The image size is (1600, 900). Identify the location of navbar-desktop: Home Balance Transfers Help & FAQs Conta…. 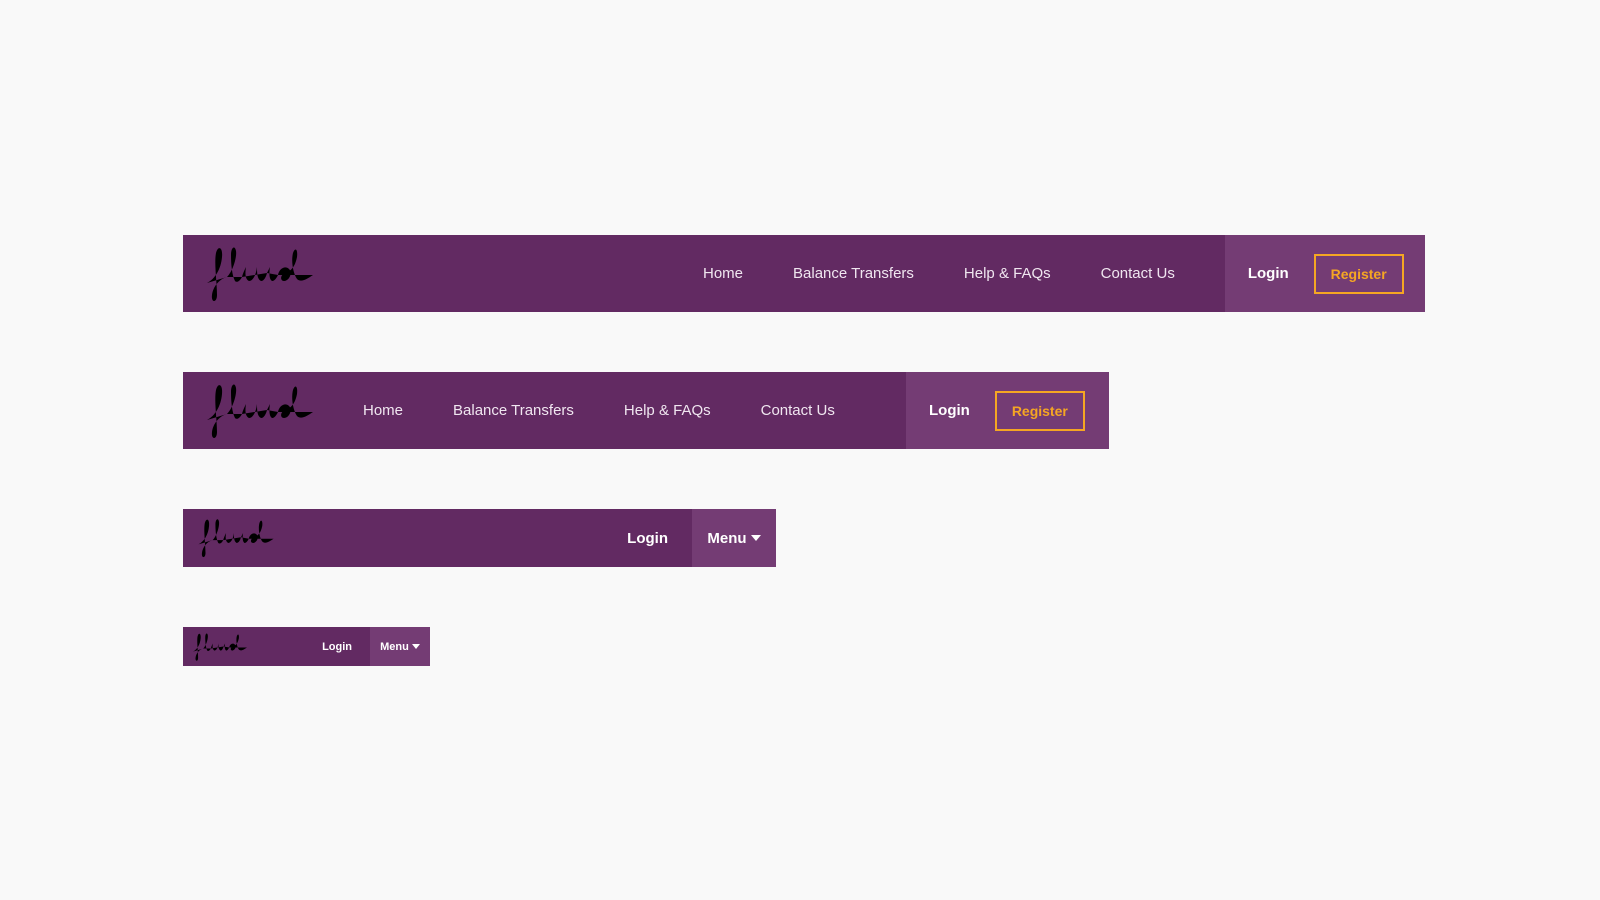
(646, 410).